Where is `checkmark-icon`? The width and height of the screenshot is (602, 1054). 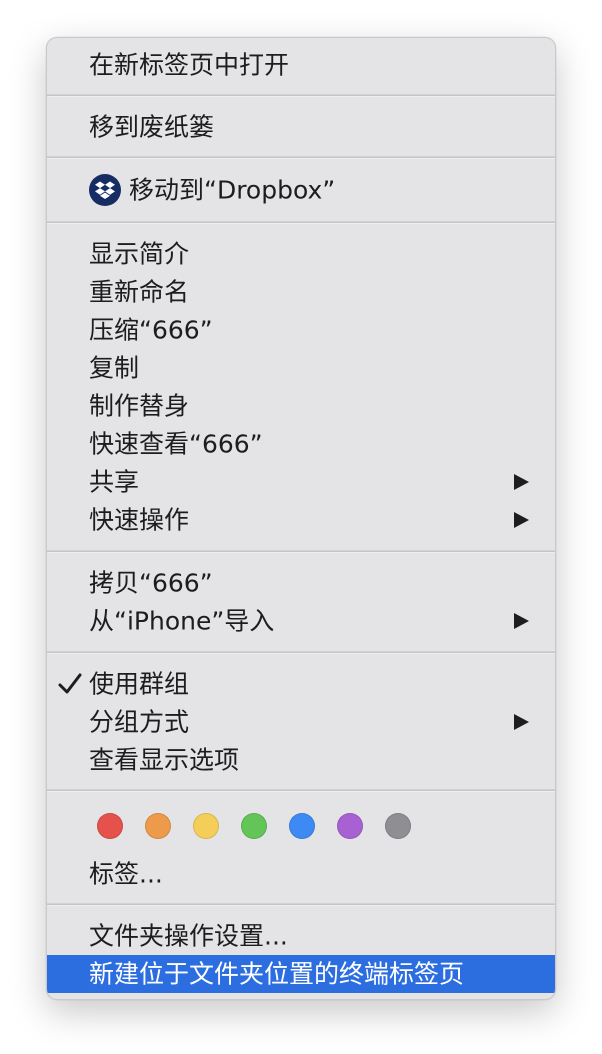 checkmark-icon is located at coordinates (70, 684).